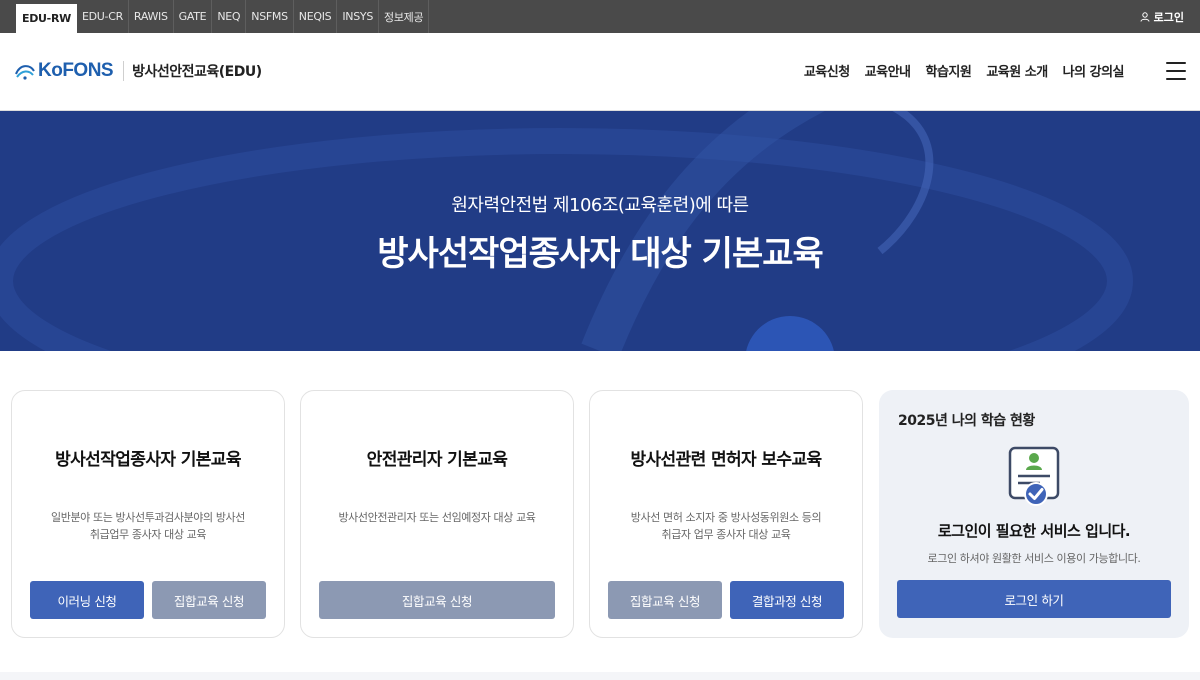 This screenshot has height=680, width=1200. What do you see at coordinates (1034, 531) in the screenshot?
I see `login-required-message: 로그인이 필요한 서비스 입니다.` at bounding box center [1034, 531].